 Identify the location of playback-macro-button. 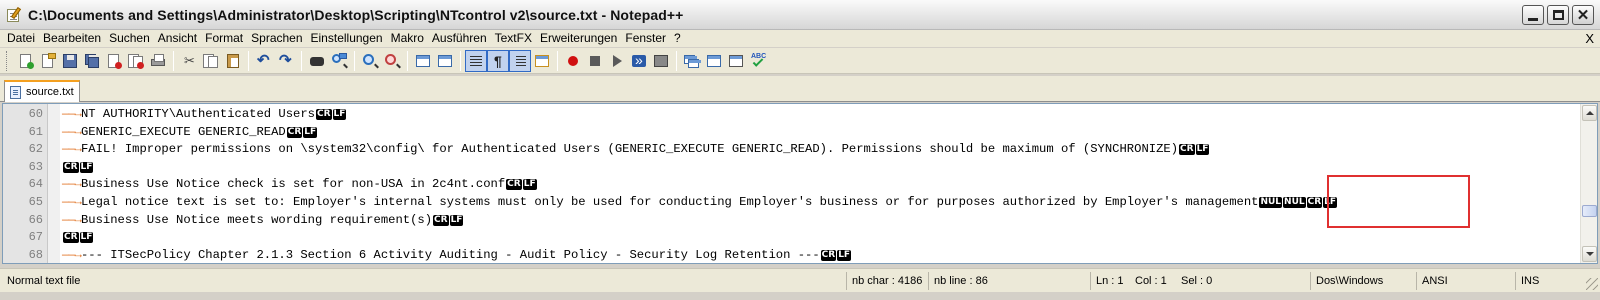
(617, 61).